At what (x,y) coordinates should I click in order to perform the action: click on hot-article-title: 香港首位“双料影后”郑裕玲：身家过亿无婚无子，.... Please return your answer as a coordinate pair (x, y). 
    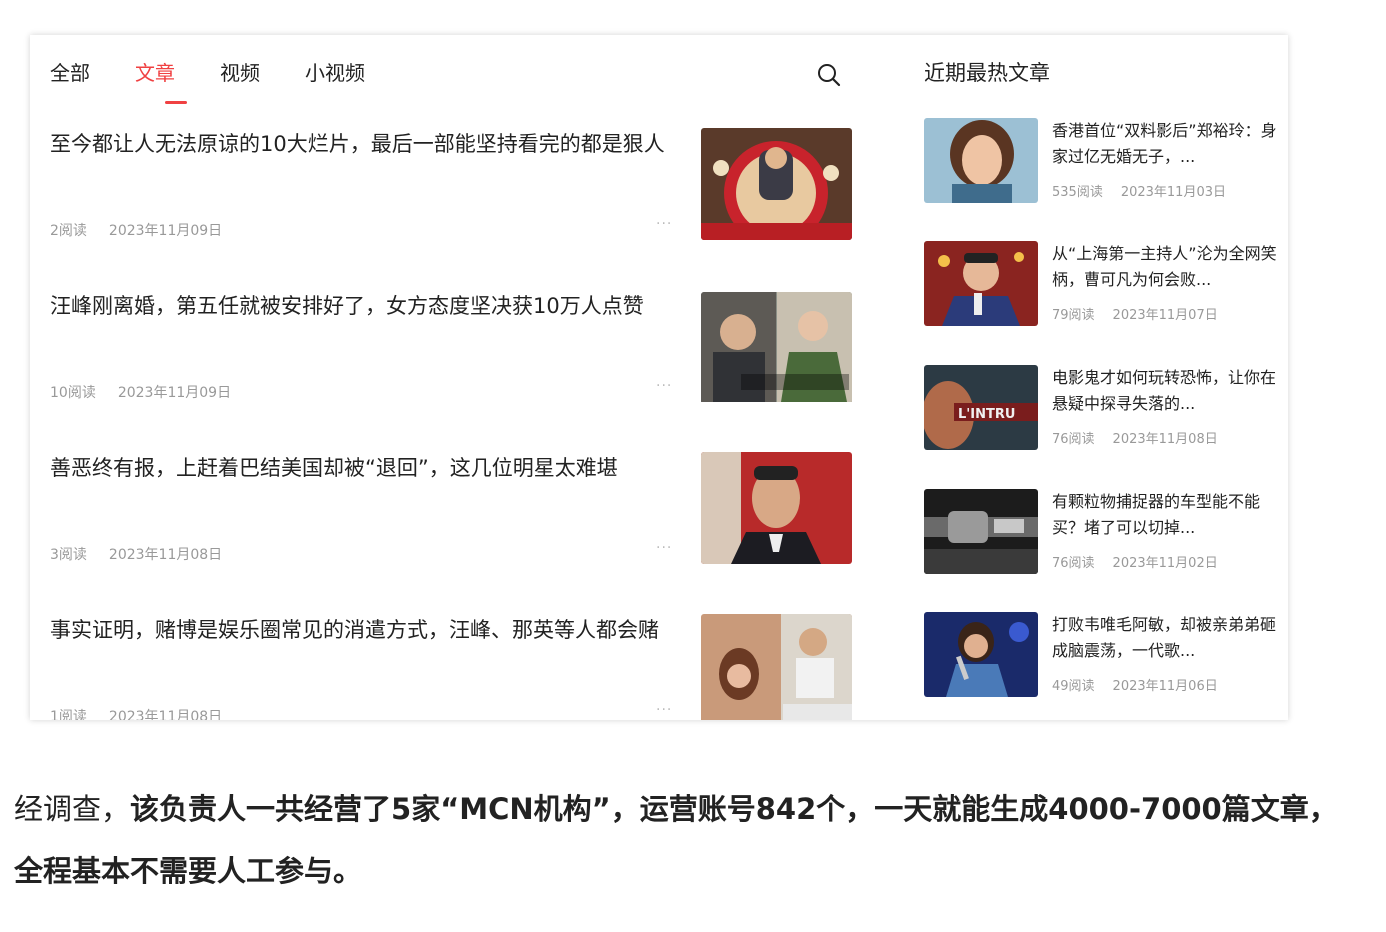
    Looking at the image, I should click on (1166, 144).